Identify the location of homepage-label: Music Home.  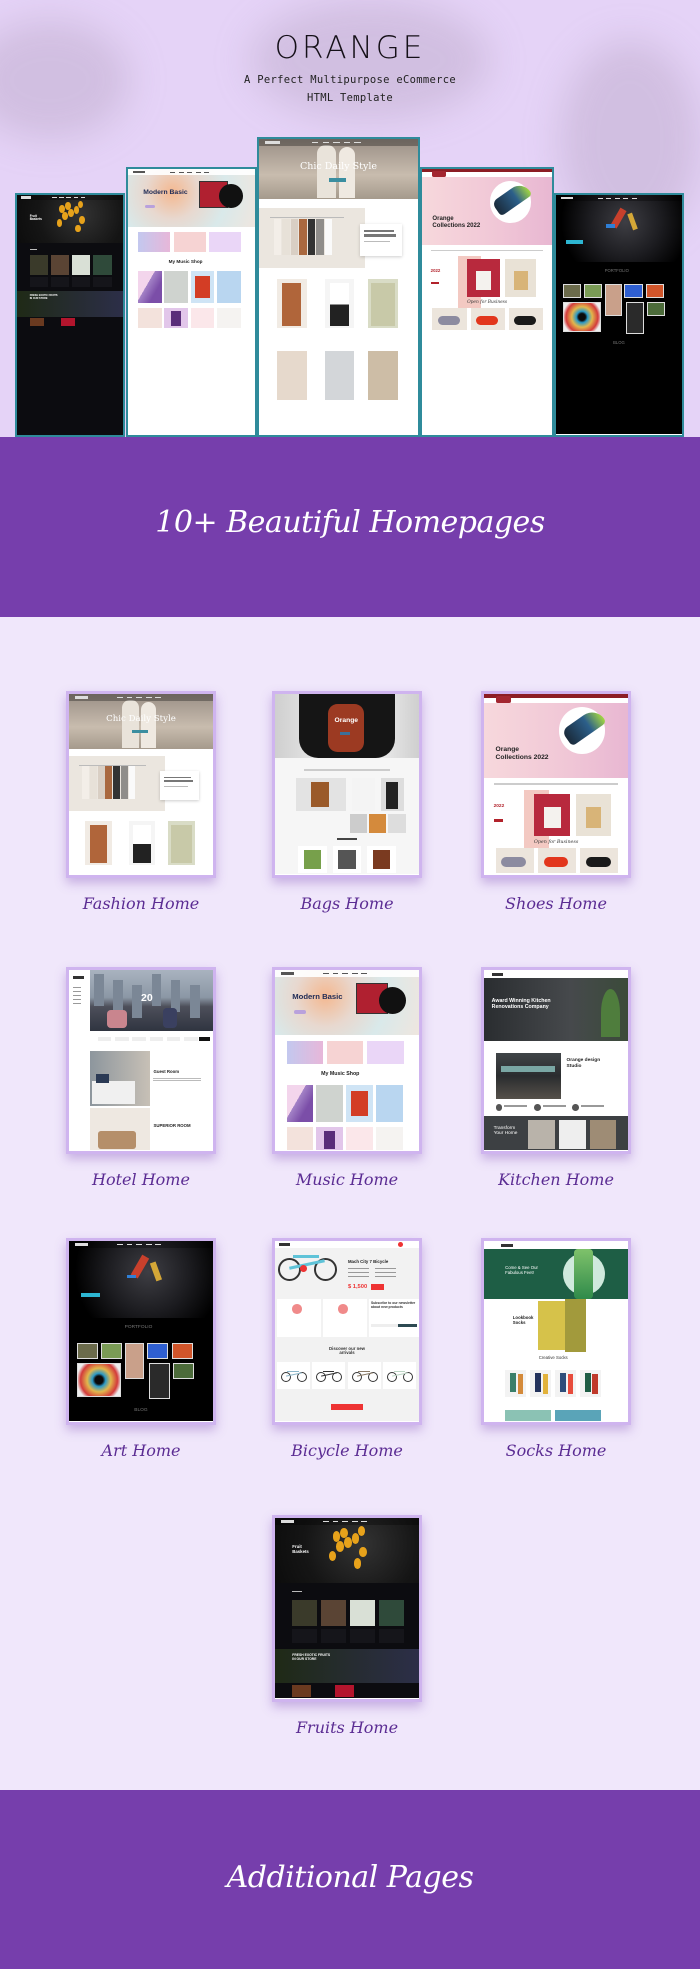
(347, 1179).